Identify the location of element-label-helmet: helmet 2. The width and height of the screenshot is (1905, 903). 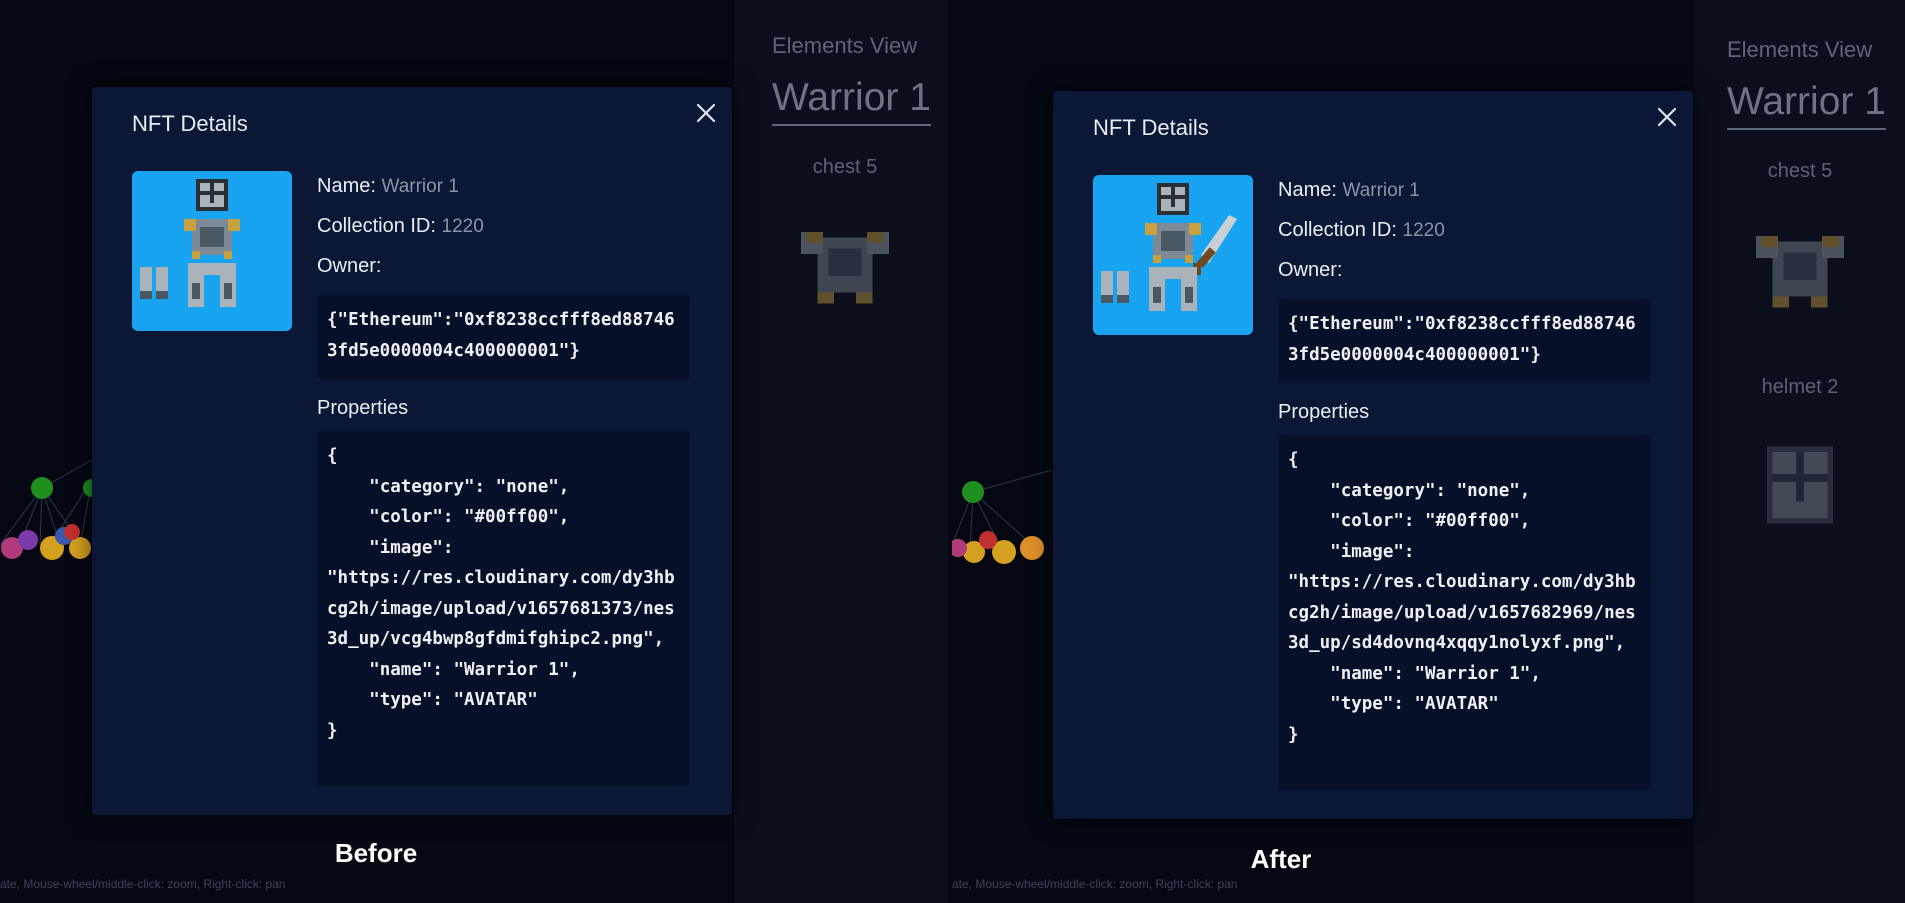
(1800, 387).